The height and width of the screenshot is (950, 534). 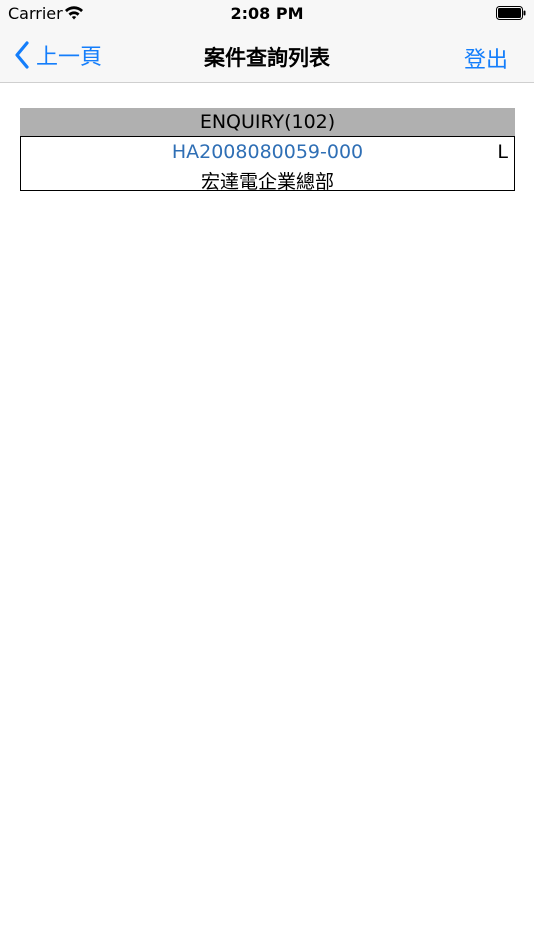 I want to click on clock: 2:08 PM, so click(x=267, y=13).